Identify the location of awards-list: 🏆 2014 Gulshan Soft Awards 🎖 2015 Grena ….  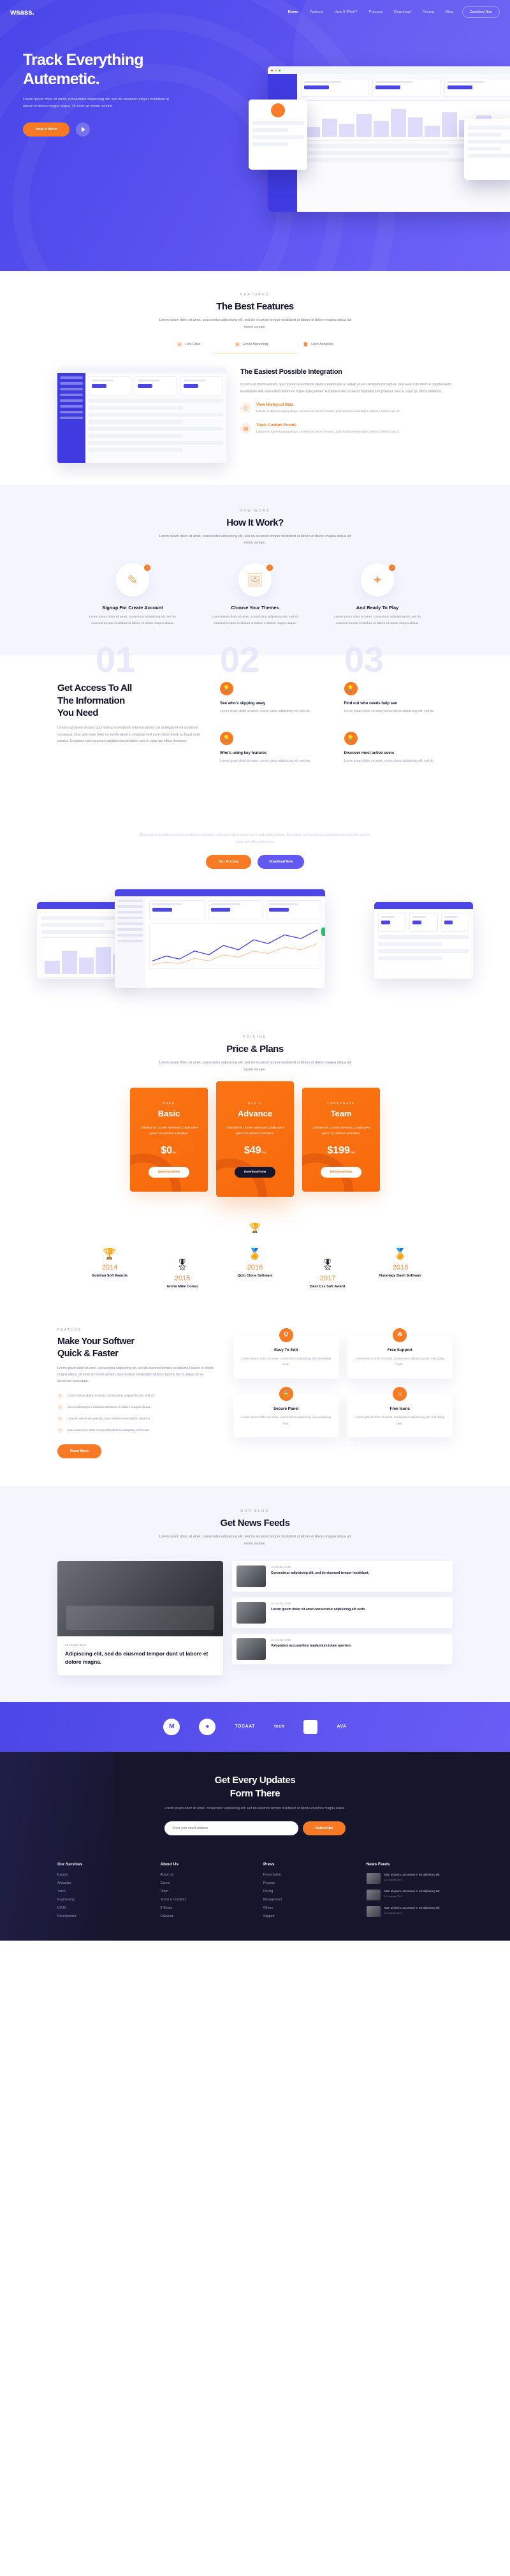
(255, 1268).